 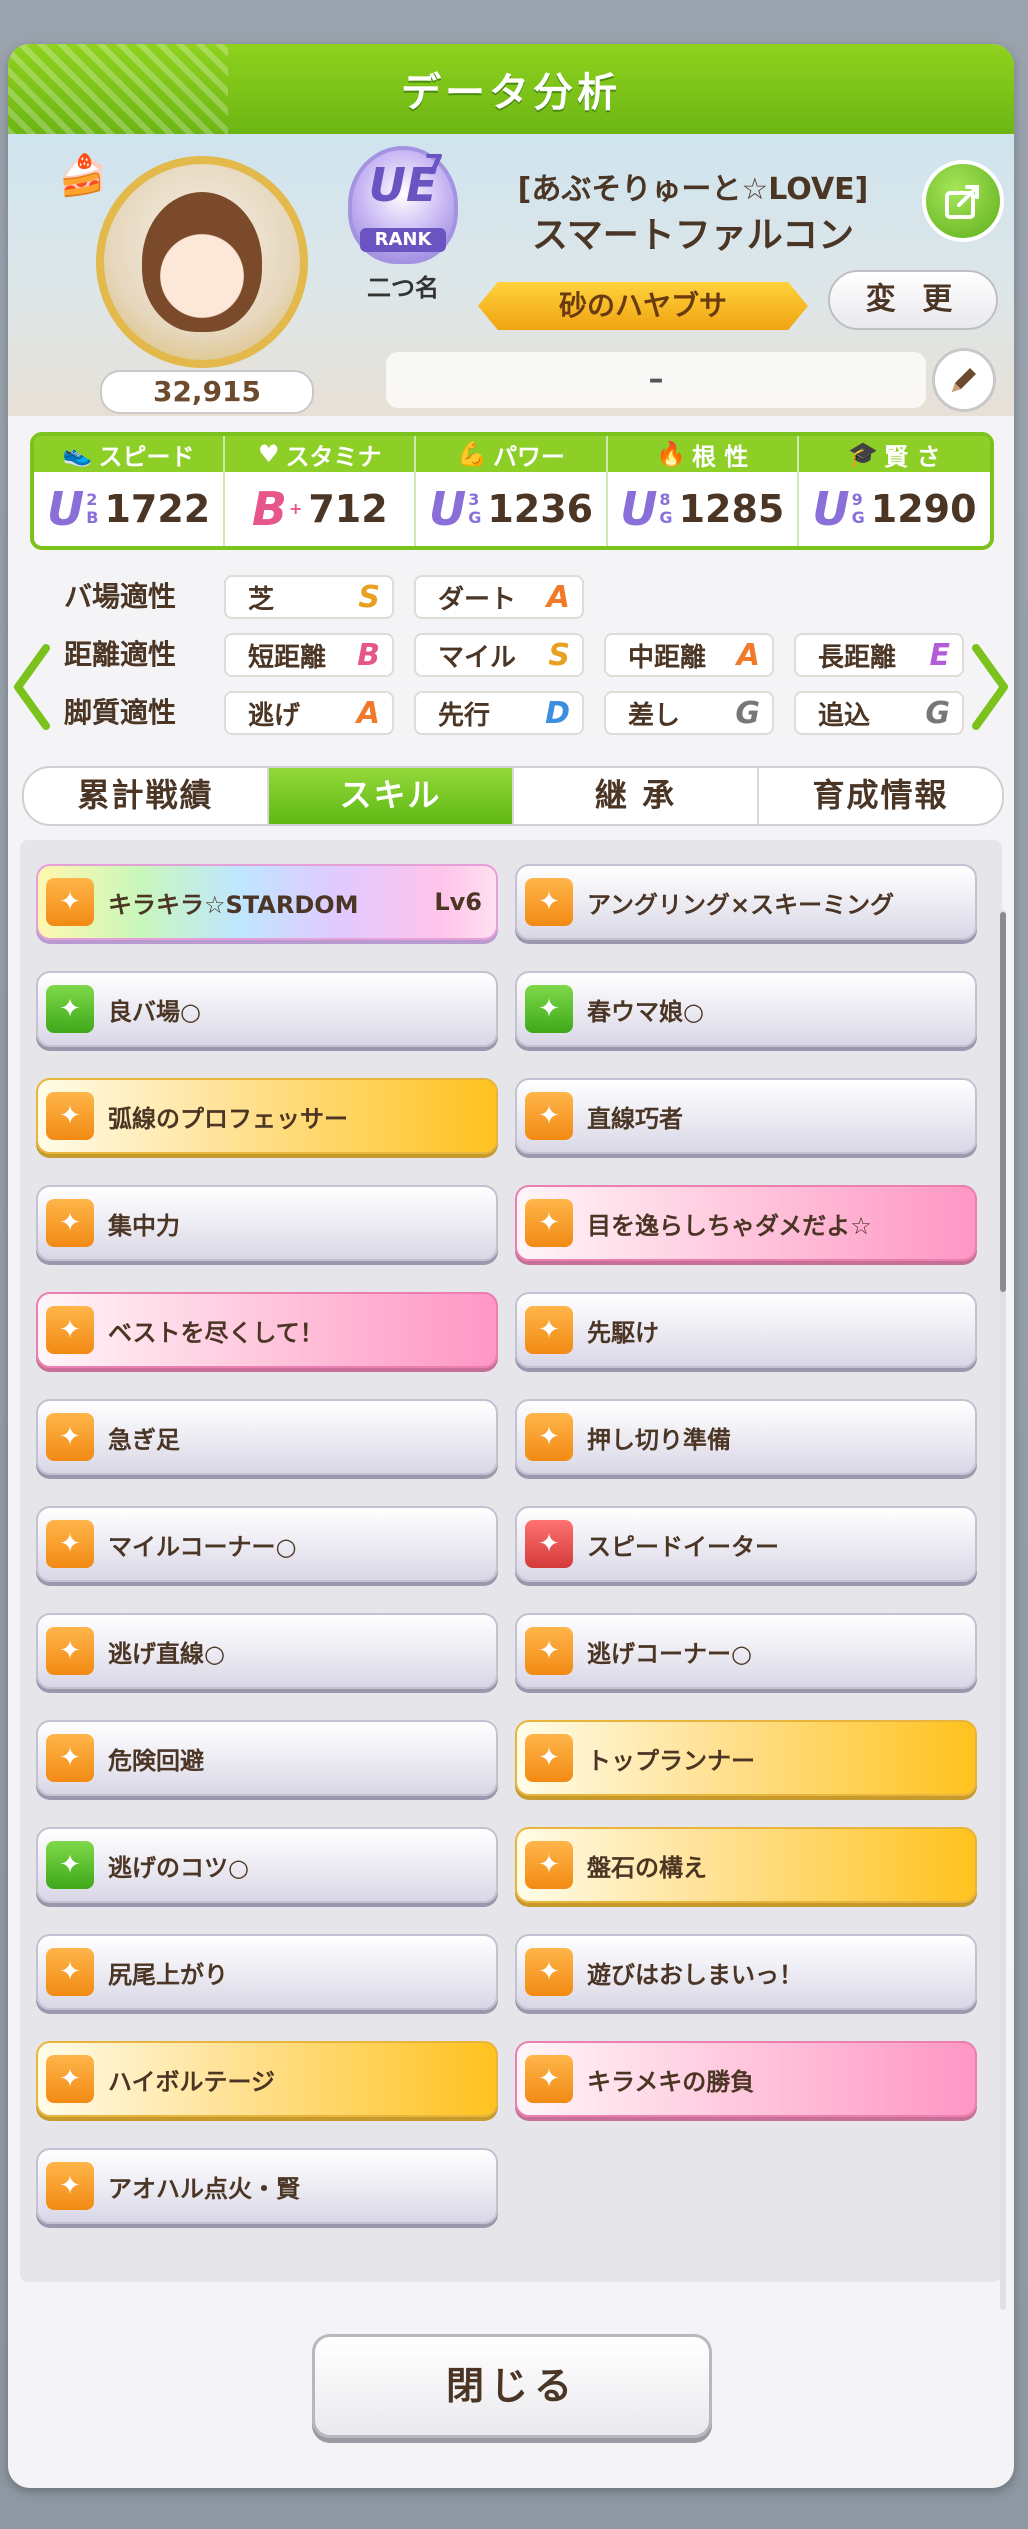 What do you see at coordinates (309, 655) in the screenshot?
I see `aptitude-chip: 短距離 B` at bounding box center [309, 655].